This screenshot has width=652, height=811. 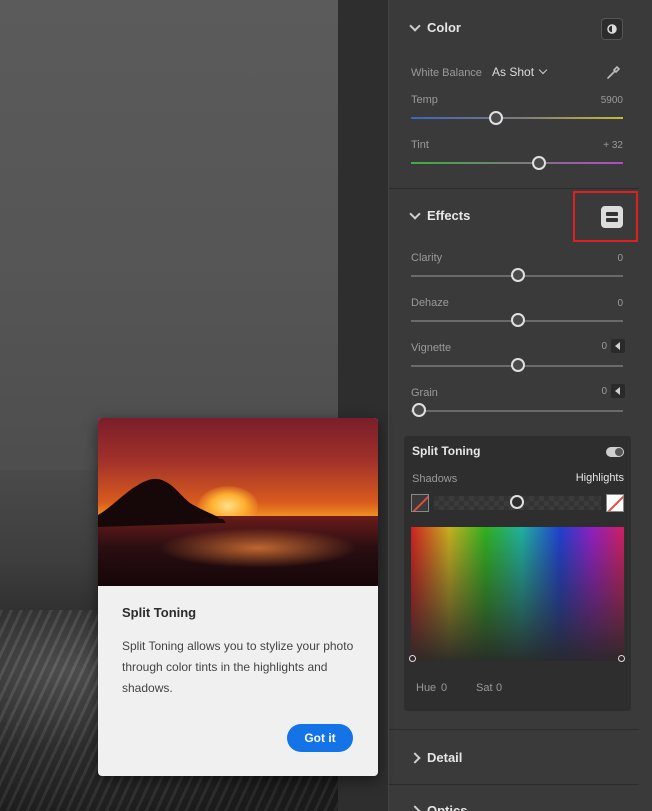 What do you see at coordinates (162, 502) in the screenshot?
I see `rock-silhouette` at bounding box center [162, 502].